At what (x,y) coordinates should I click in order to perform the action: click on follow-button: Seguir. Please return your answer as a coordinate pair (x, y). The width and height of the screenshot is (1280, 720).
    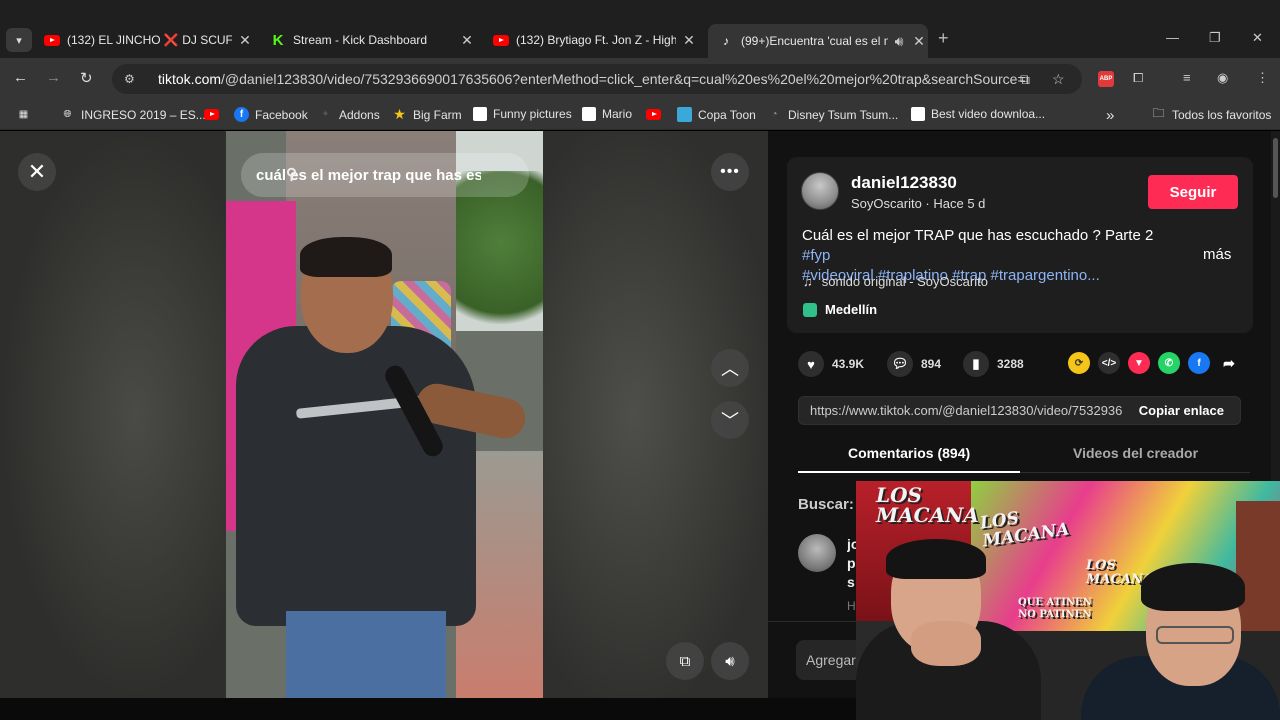
    Looking at the image, I should click on (1193, 192).